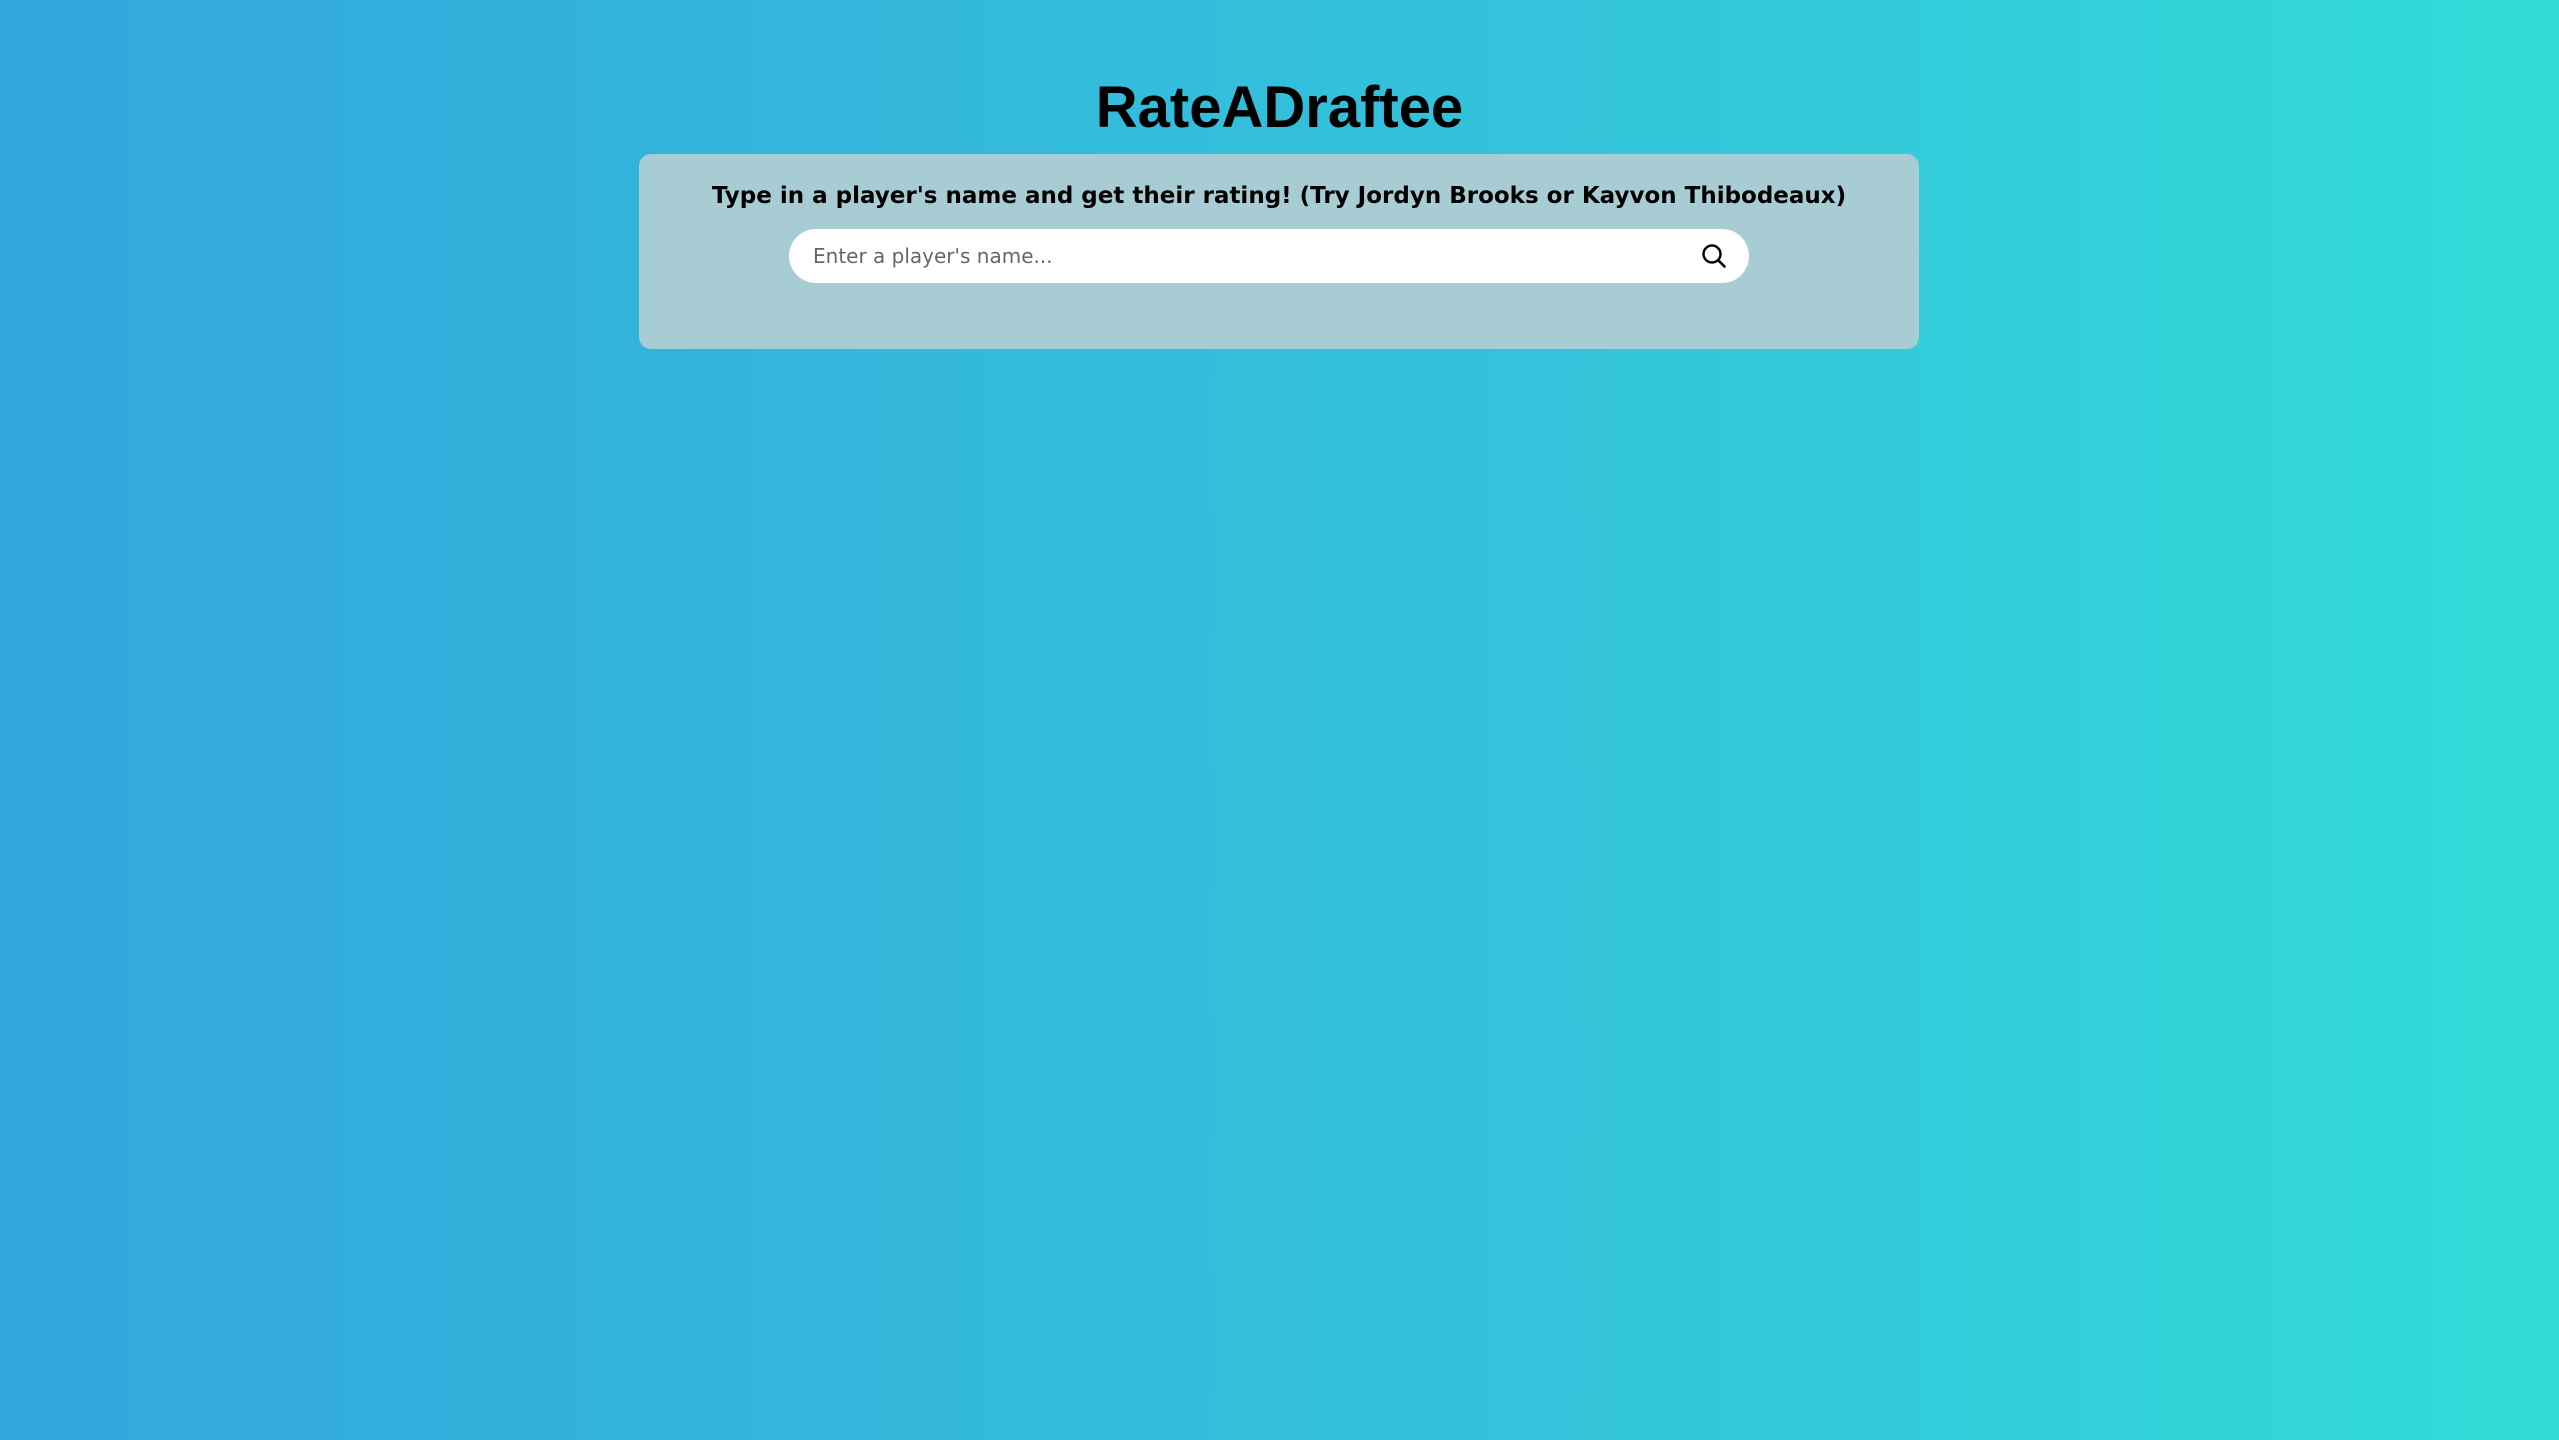  What do you see at coordinates (1714, 256) in the screenshot?
I see `search-icon` at bounding box center [1714, 256].